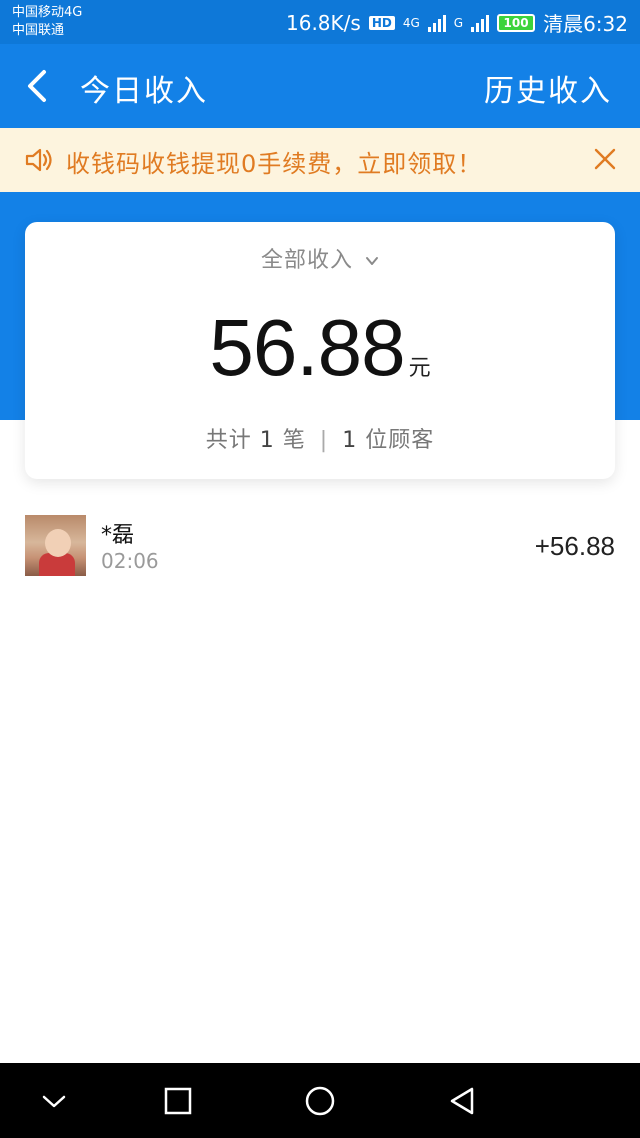 The width and height of the screenshot is (640, 1138). Describe the element at coordinates (436, 23) in the screenshot. I see `signal-icon` at that location.